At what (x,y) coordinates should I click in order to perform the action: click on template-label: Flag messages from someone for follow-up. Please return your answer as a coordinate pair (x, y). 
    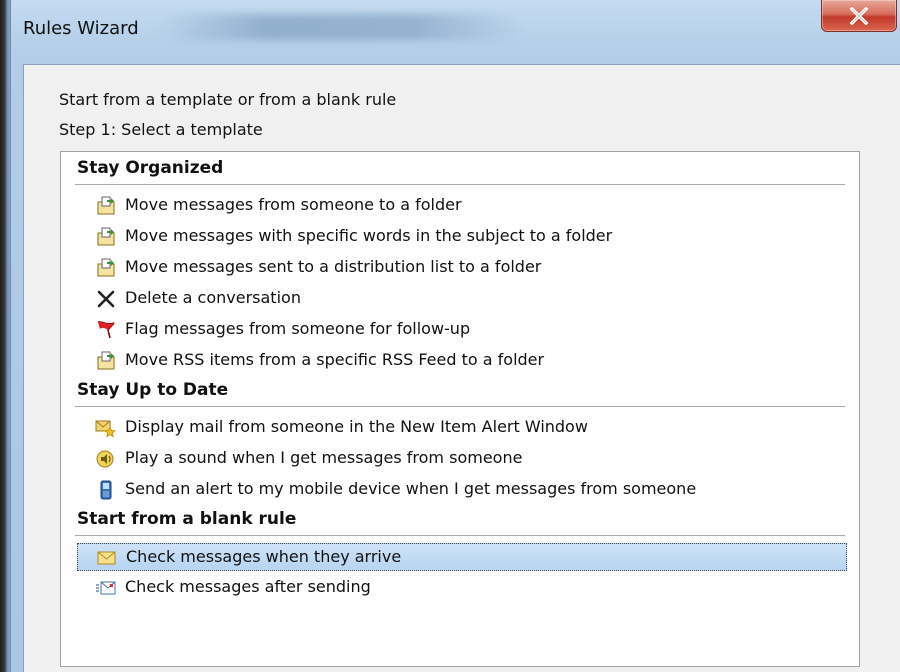
    Looking at the image, I should click on (298, 328).